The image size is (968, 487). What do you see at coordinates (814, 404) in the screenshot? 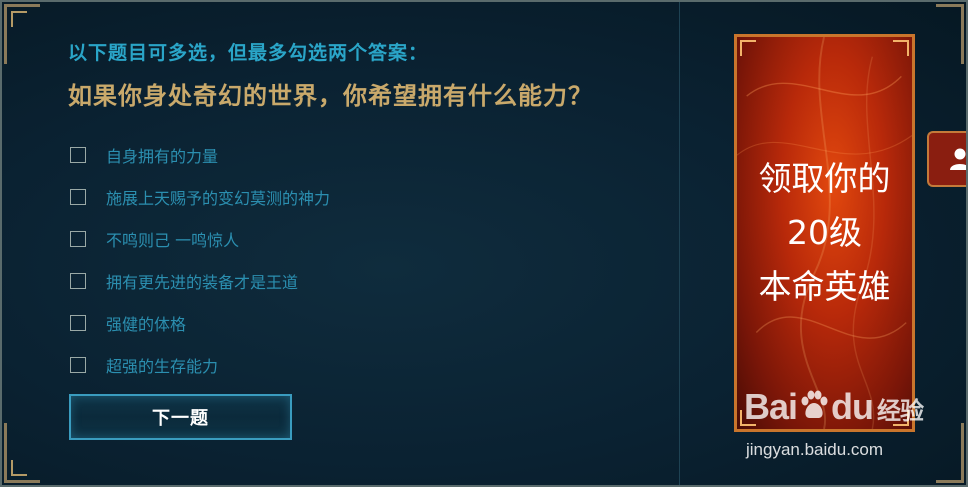
I see `paw-icon` at bounding box center [814, 404].